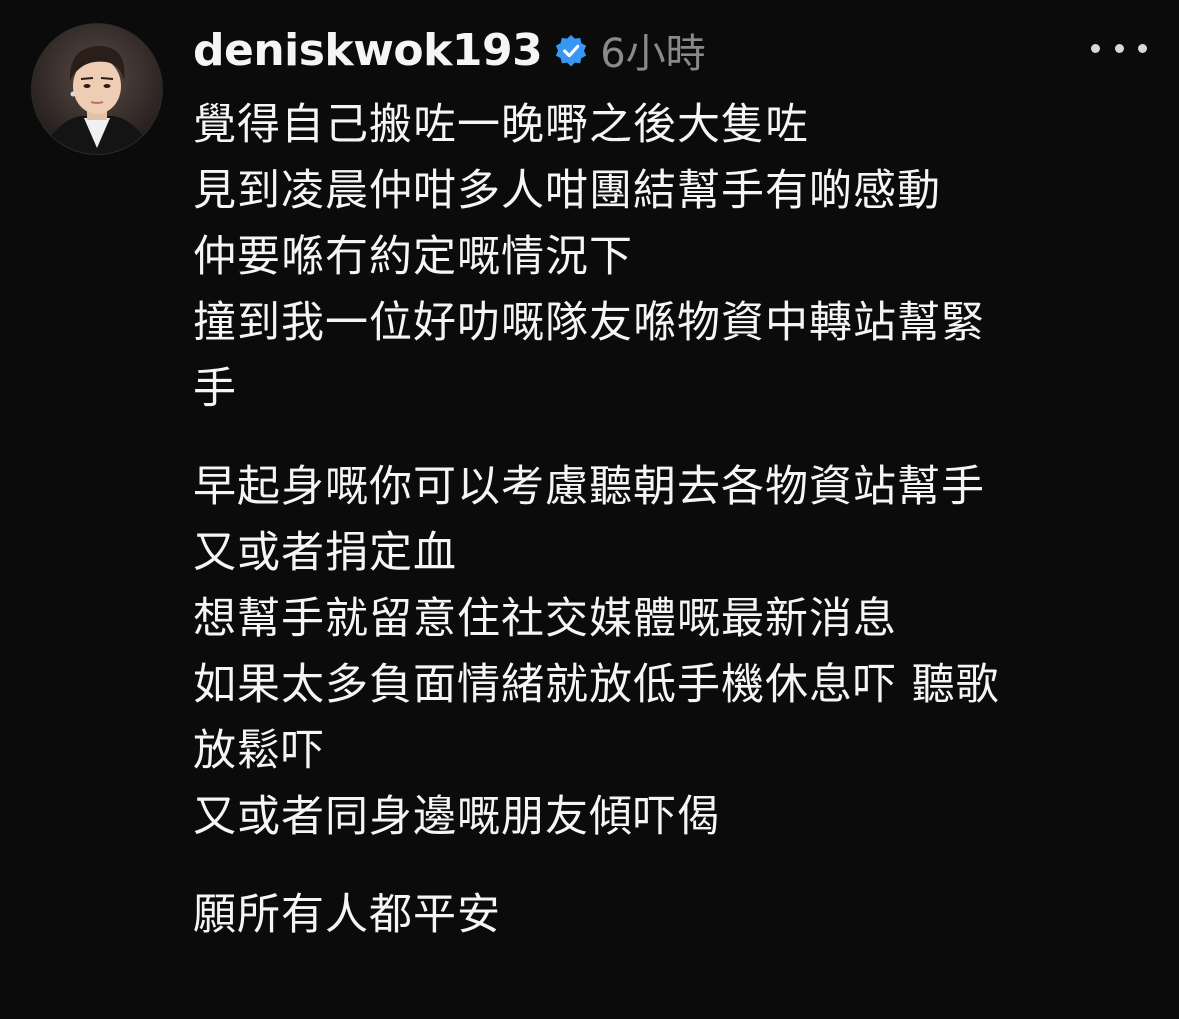 The width and height of the screenshot is (1179, 1019). I want to click on caption-line: 早起身嘅你可以考慮聽朝去各物資站幫手, so click(589, 487).